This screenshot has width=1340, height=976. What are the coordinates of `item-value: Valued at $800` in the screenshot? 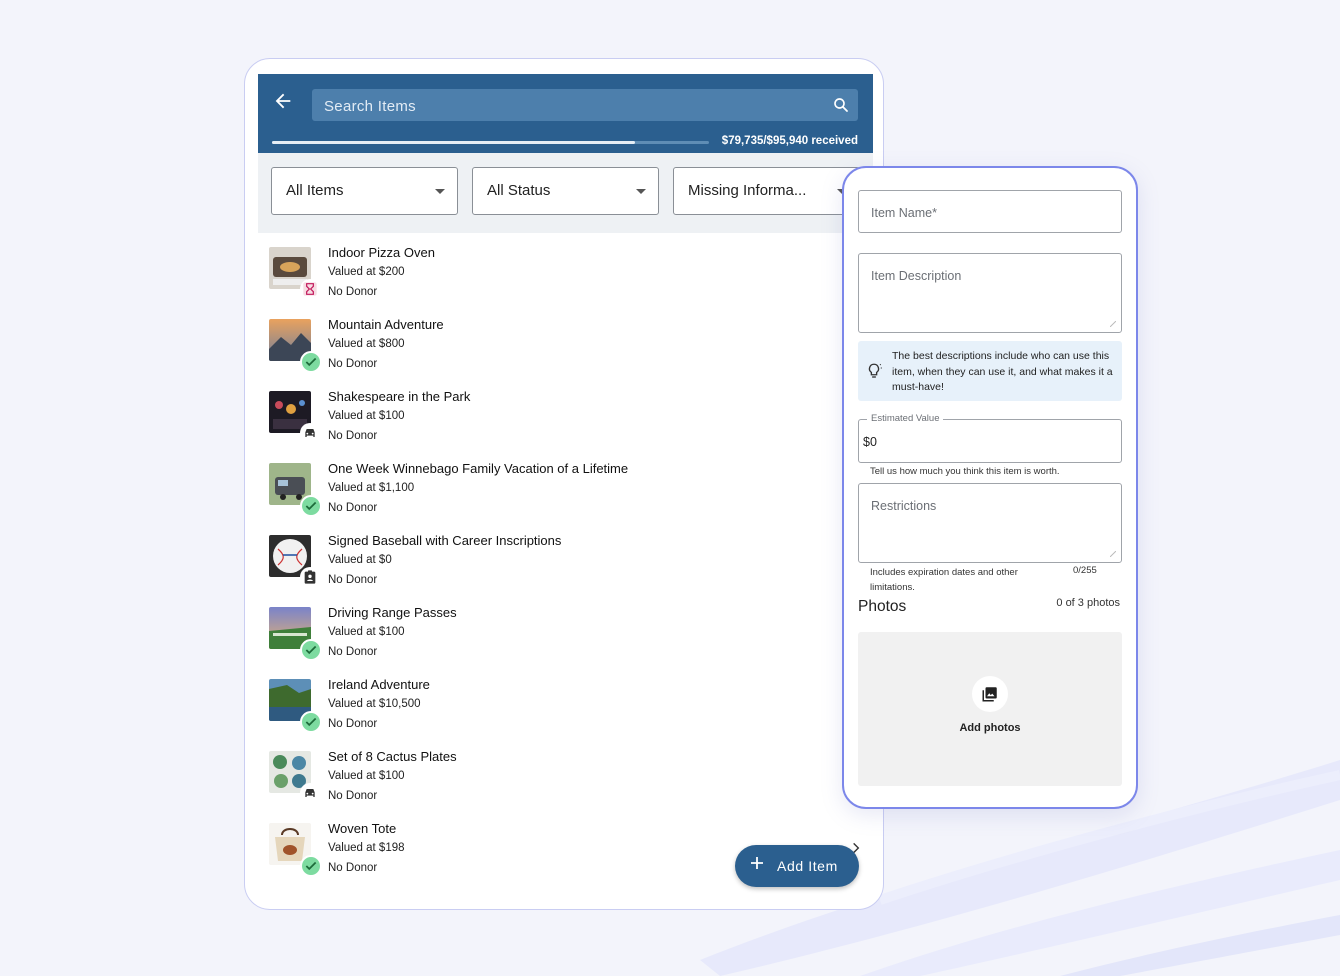 It's located at (366, 344).